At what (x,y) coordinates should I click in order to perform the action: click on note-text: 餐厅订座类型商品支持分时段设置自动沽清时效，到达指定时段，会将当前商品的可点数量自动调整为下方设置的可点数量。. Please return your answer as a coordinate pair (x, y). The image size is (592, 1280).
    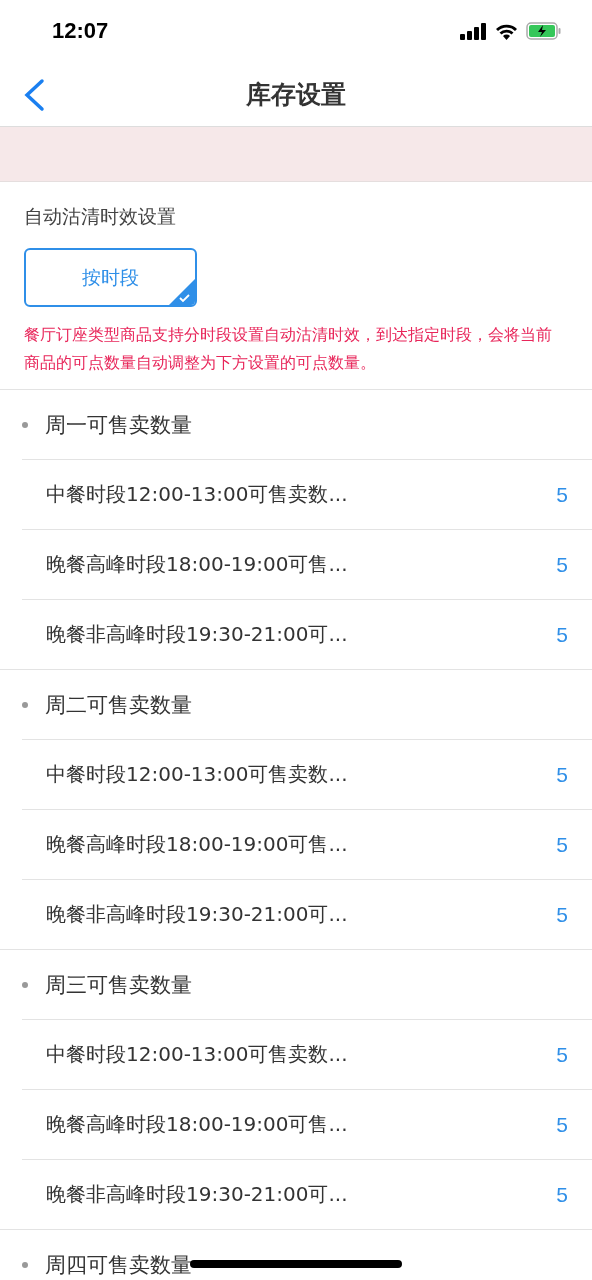
    Looking at the image, I should click on (288, 349).